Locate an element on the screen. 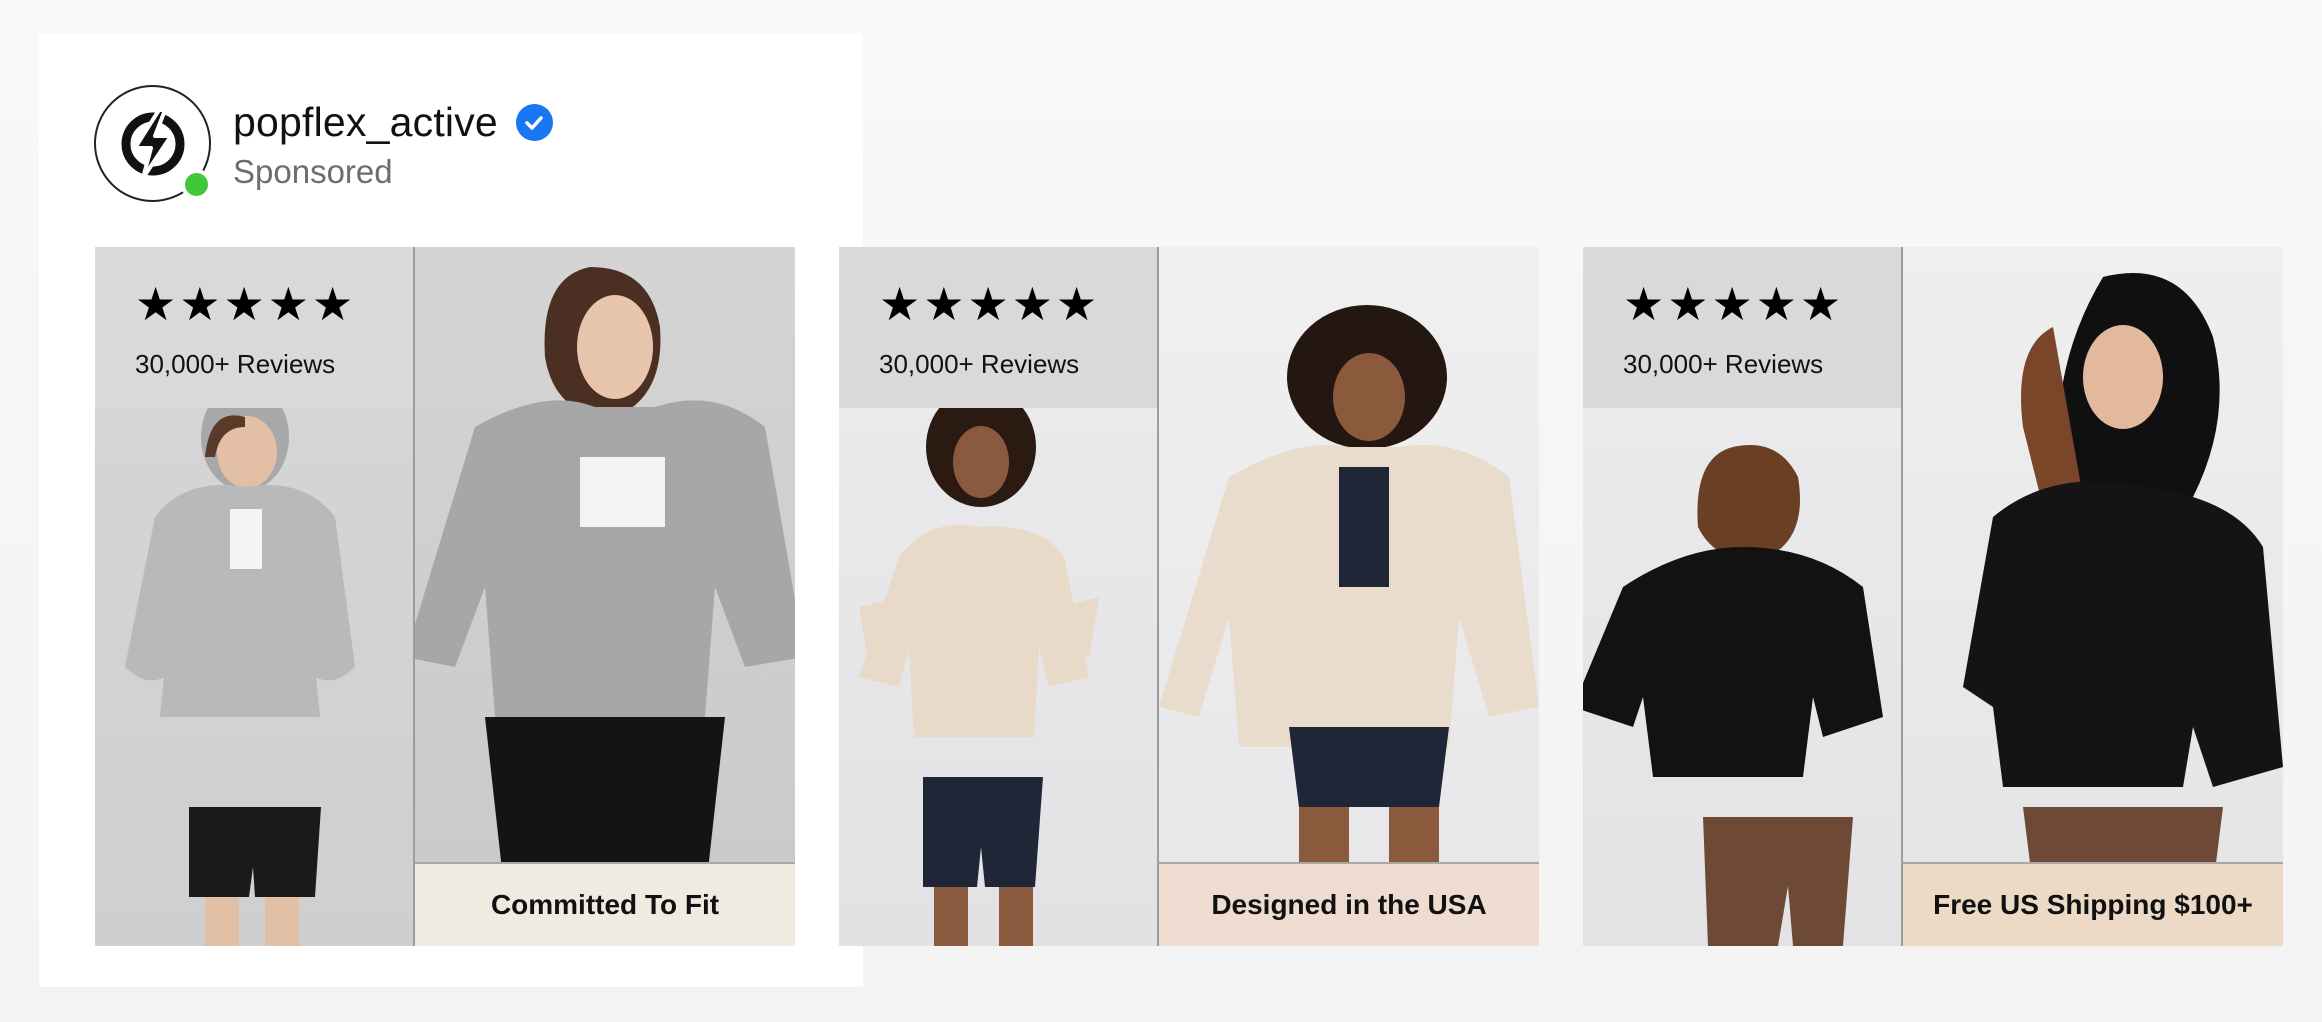 The height and width of the screenshot is (1022, 2322). caption-banner: Committed To Fit is located at coordinates (605, 904).